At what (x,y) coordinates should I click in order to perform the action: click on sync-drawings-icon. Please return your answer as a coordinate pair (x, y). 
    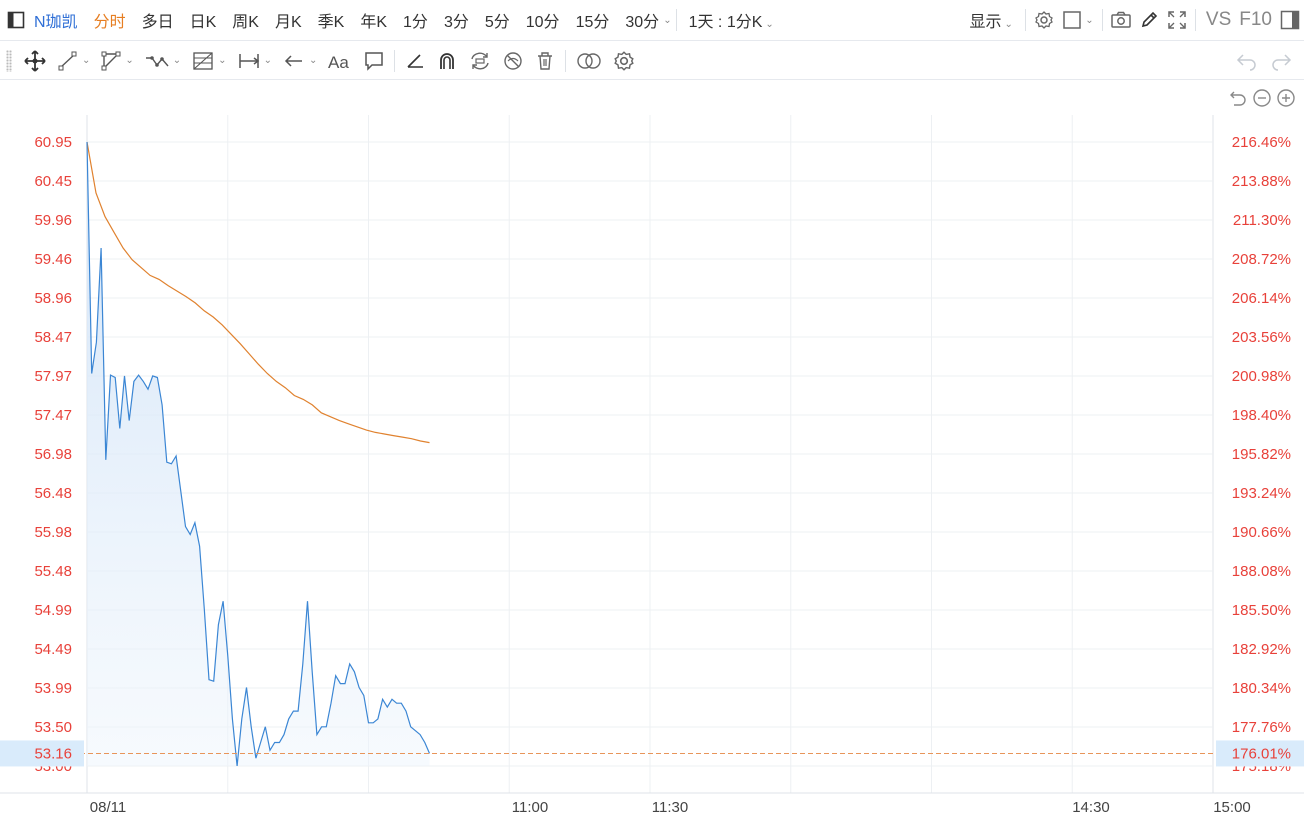
    Looking at the image, I should click on (480, 61).